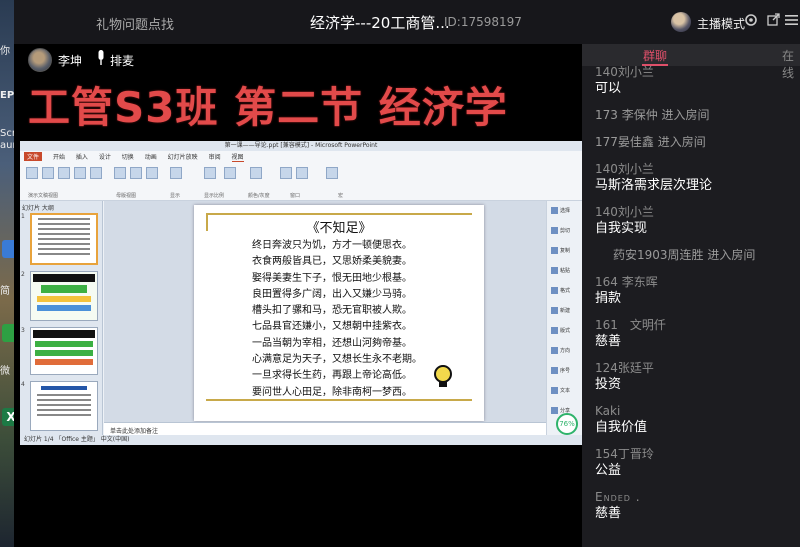 The height and width of the screenshot is (547, 800). I want to click on message-text: 可以, so click(608, 88).